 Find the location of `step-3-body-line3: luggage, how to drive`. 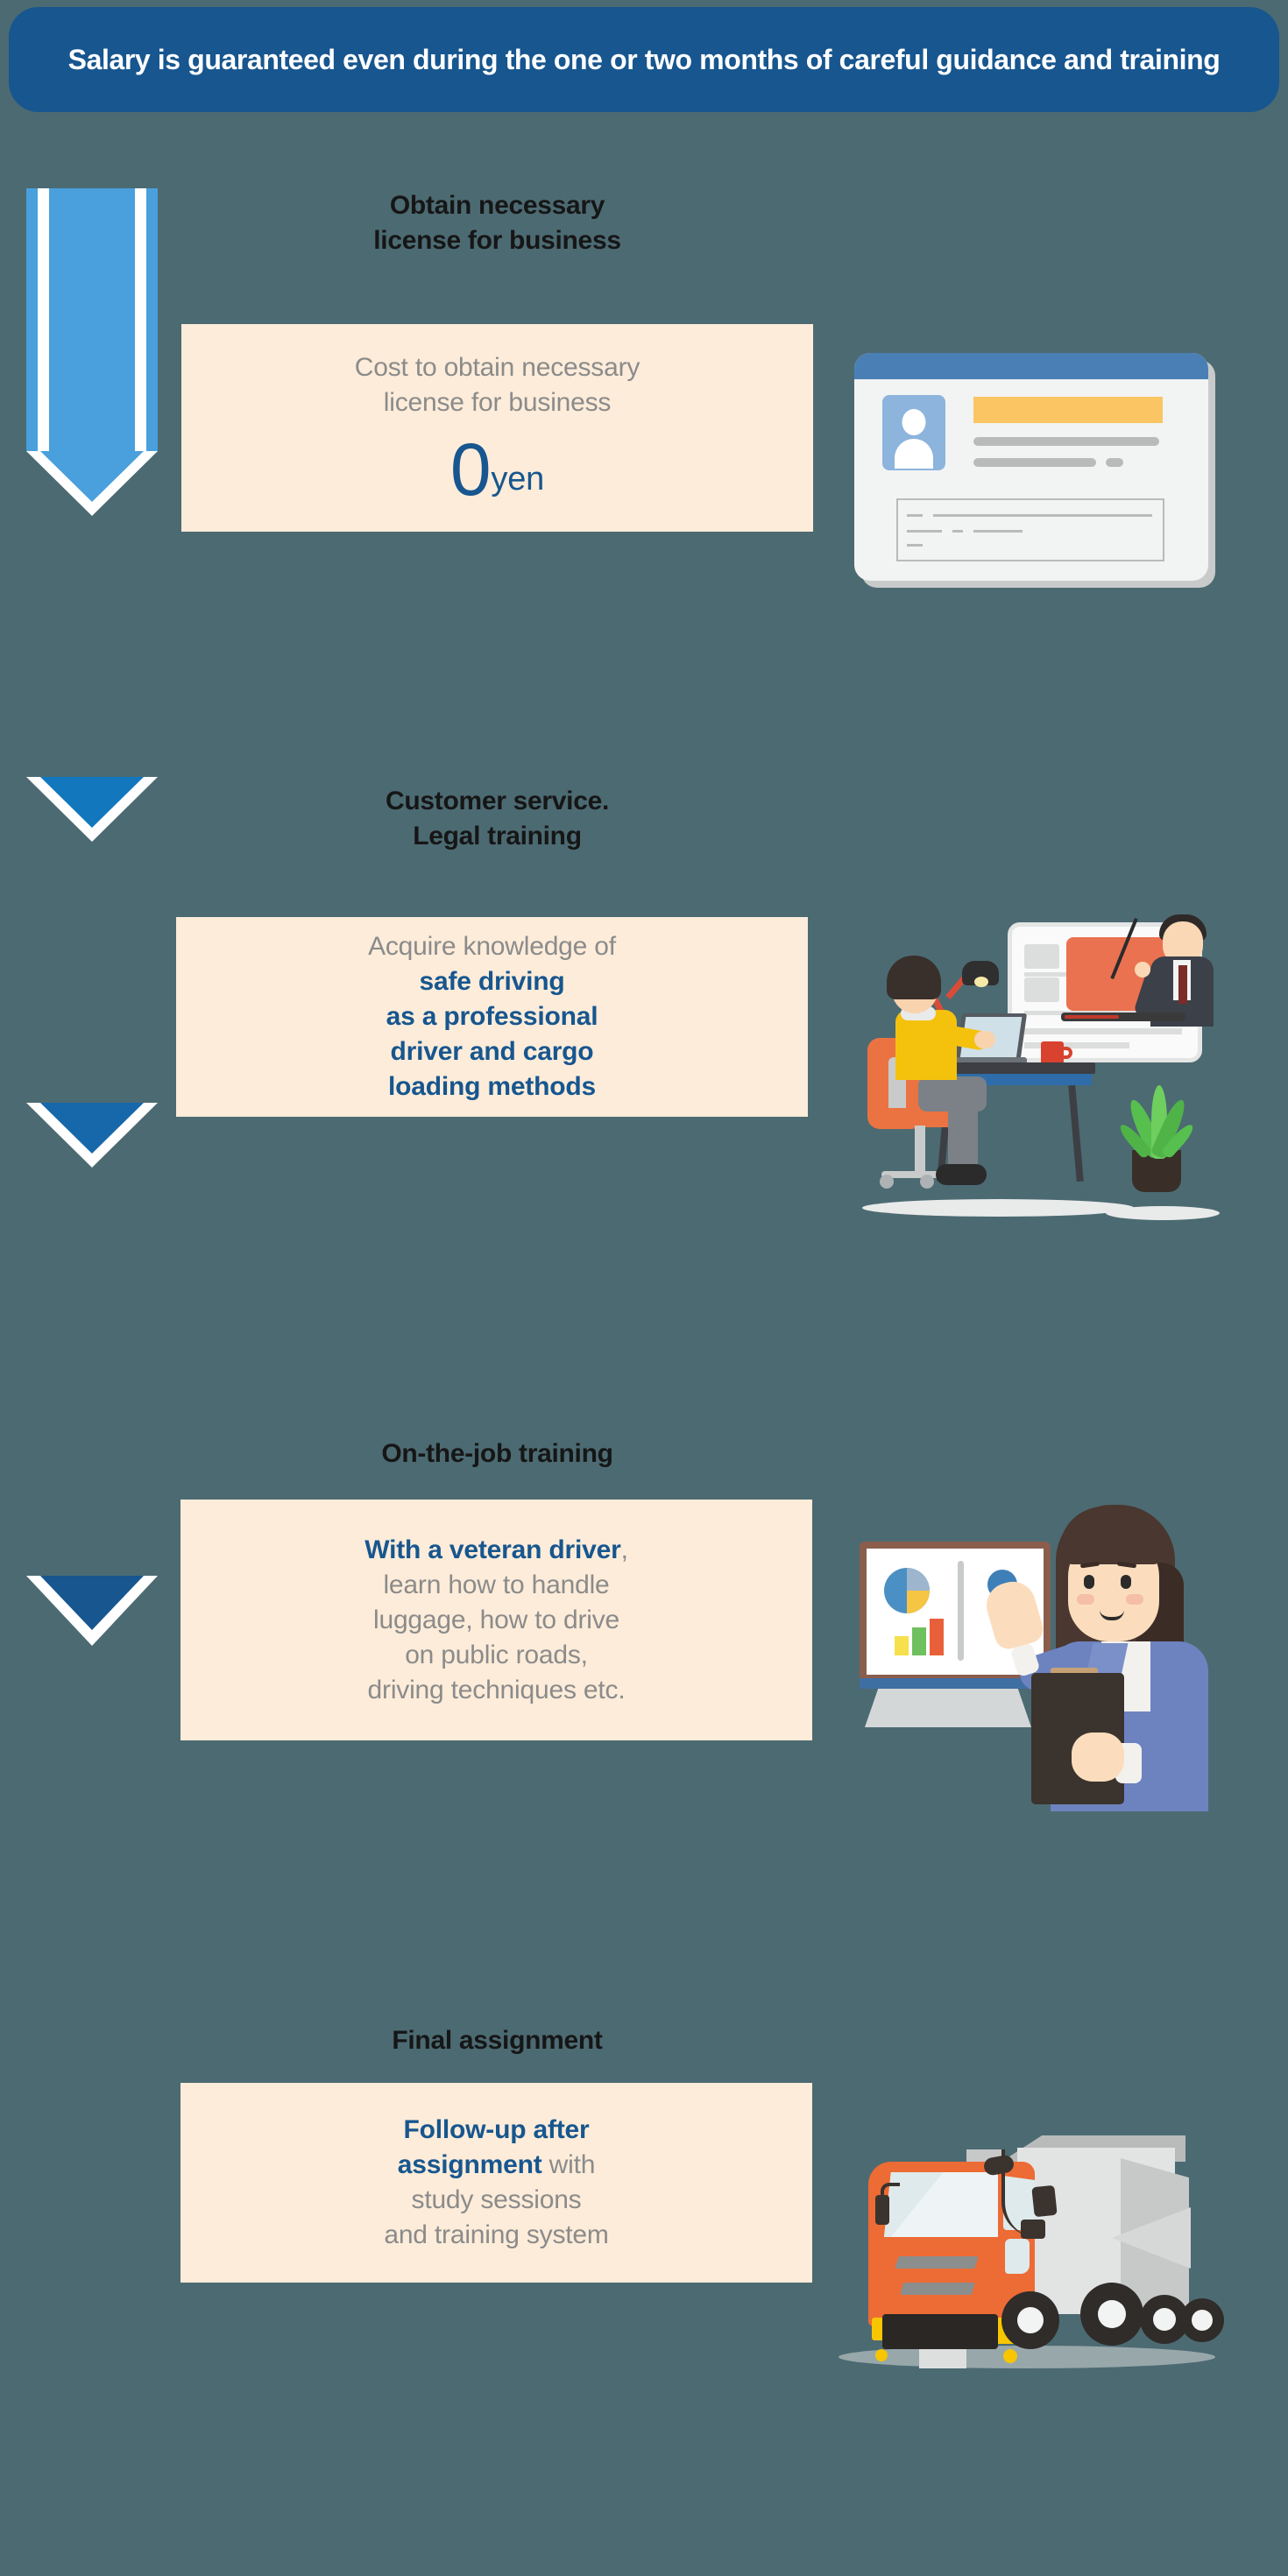

step-3-body-line3: luggage, how to drive is located at coordinates (496, 1619).